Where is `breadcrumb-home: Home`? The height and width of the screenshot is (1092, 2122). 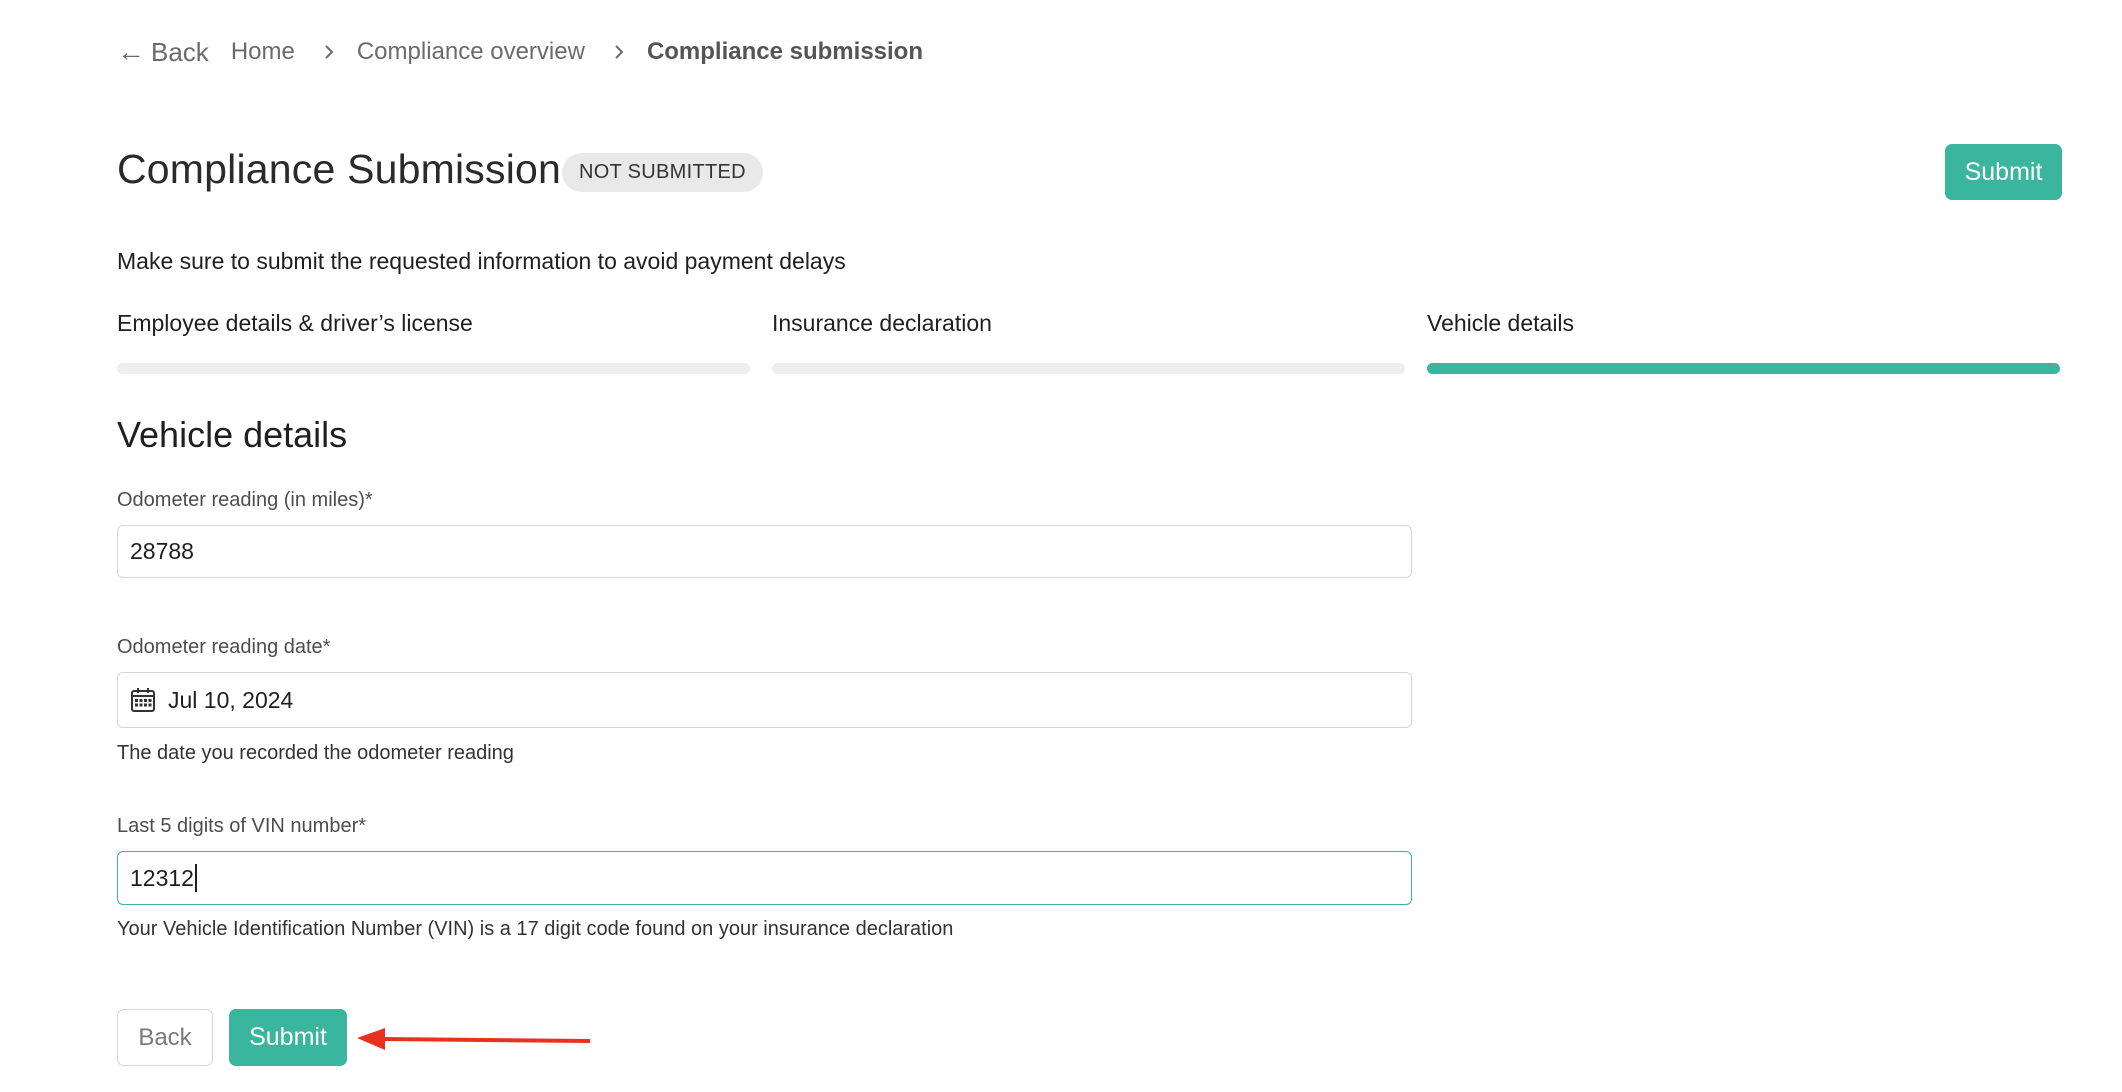
breadcrumb-home: Home is located at coordinates (263, 52).